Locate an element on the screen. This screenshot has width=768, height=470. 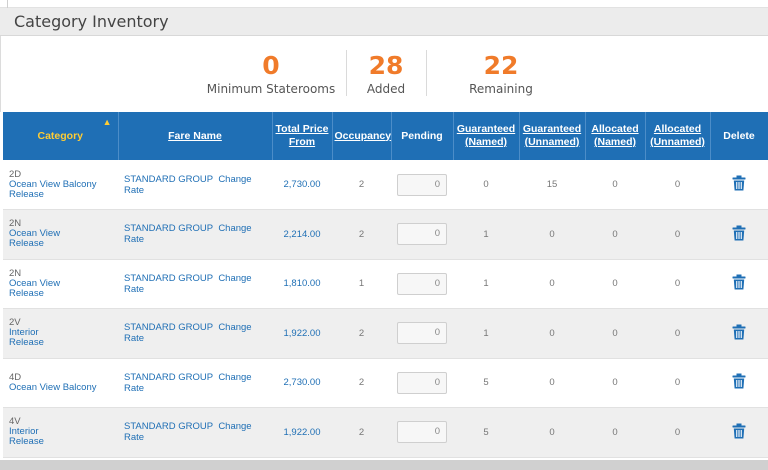
stat-divider is located at coordinates (426, 73).